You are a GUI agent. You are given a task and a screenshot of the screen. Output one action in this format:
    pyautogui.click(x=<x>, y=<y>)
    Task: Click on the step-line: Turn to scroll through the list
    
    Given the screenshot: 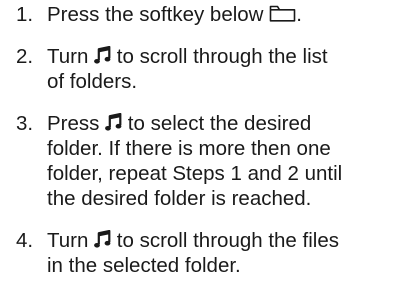 What is the action you would take?
    pyautogui.click(x=187, y=56)
    